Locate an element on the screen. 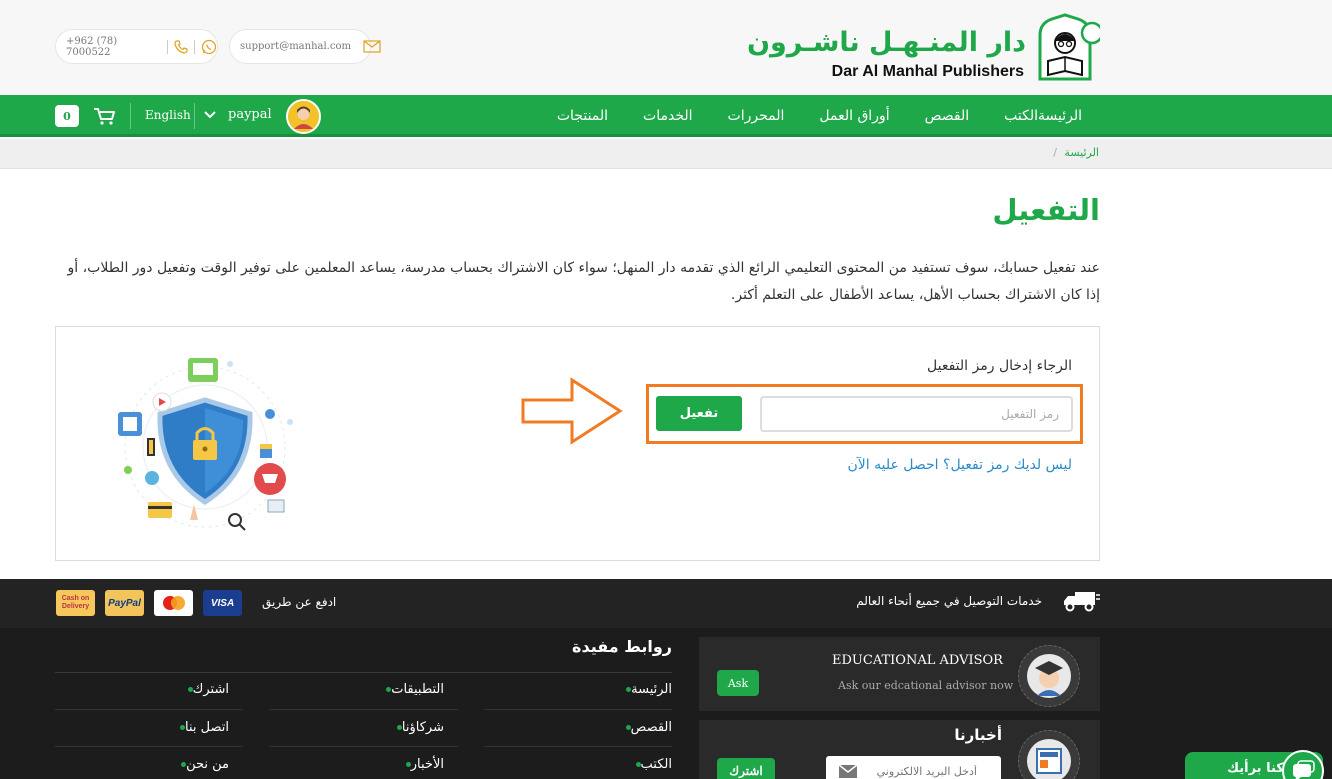  ask-advisor-button: Ask is located at coordinates (738, 683).